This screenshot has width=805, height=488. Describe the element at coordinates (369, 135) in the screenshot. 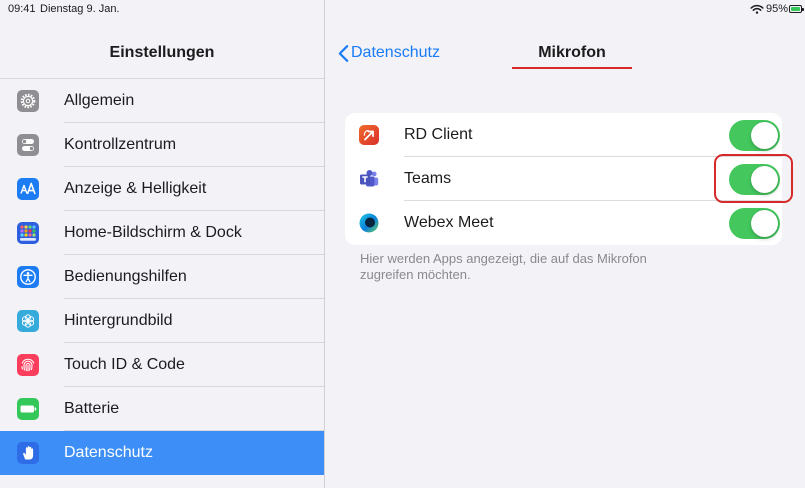

I see `rd-client-icon` at that location.